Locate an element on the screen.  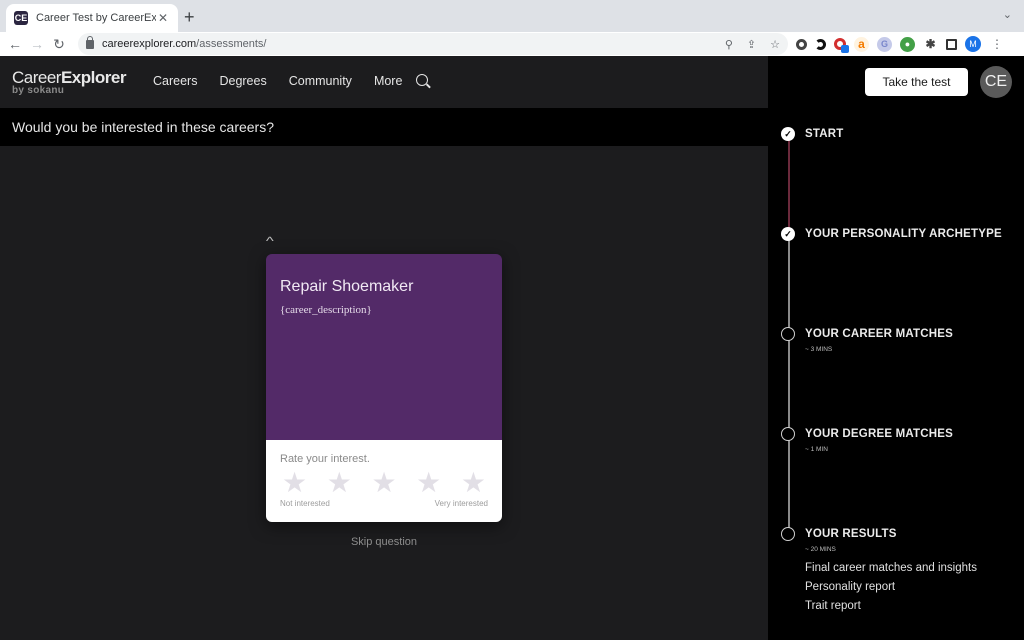
lock-icon is located at coordinates (90, 42).